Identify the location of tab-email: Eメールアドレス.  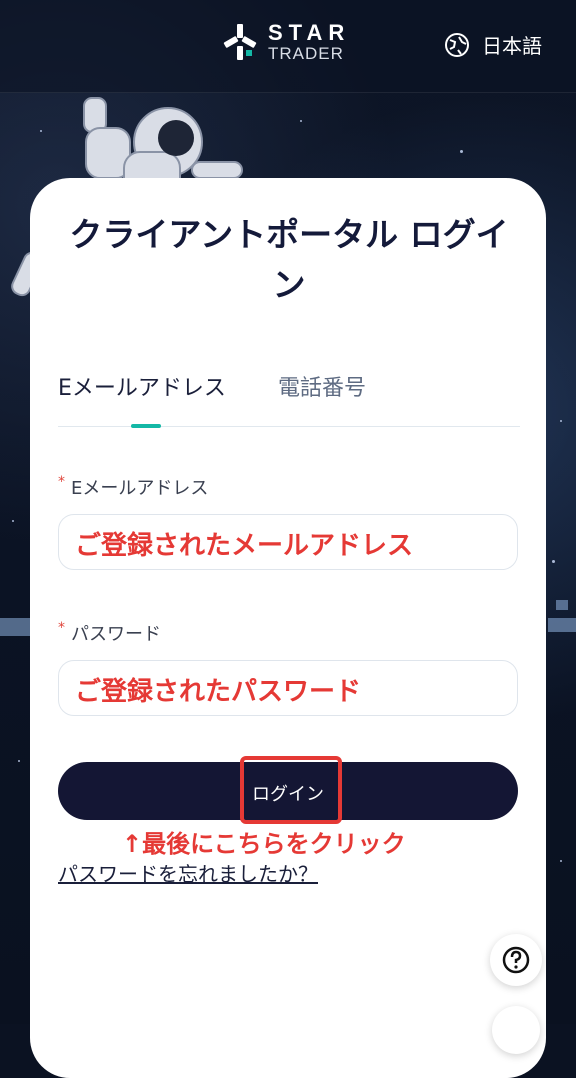
(142, 386).